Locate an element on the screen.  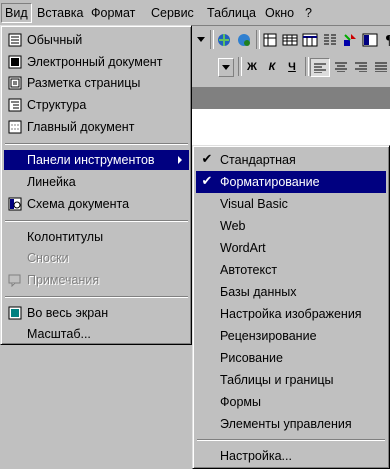
menu-item-header-footer: Колонтитулы is located at coordinates (96, 237).